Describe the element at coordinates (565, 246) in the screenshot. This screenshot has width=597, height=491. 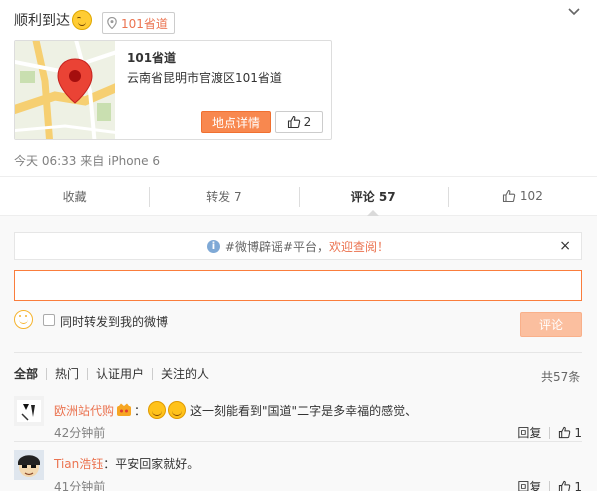
I see `close-icon: ×` at that location.